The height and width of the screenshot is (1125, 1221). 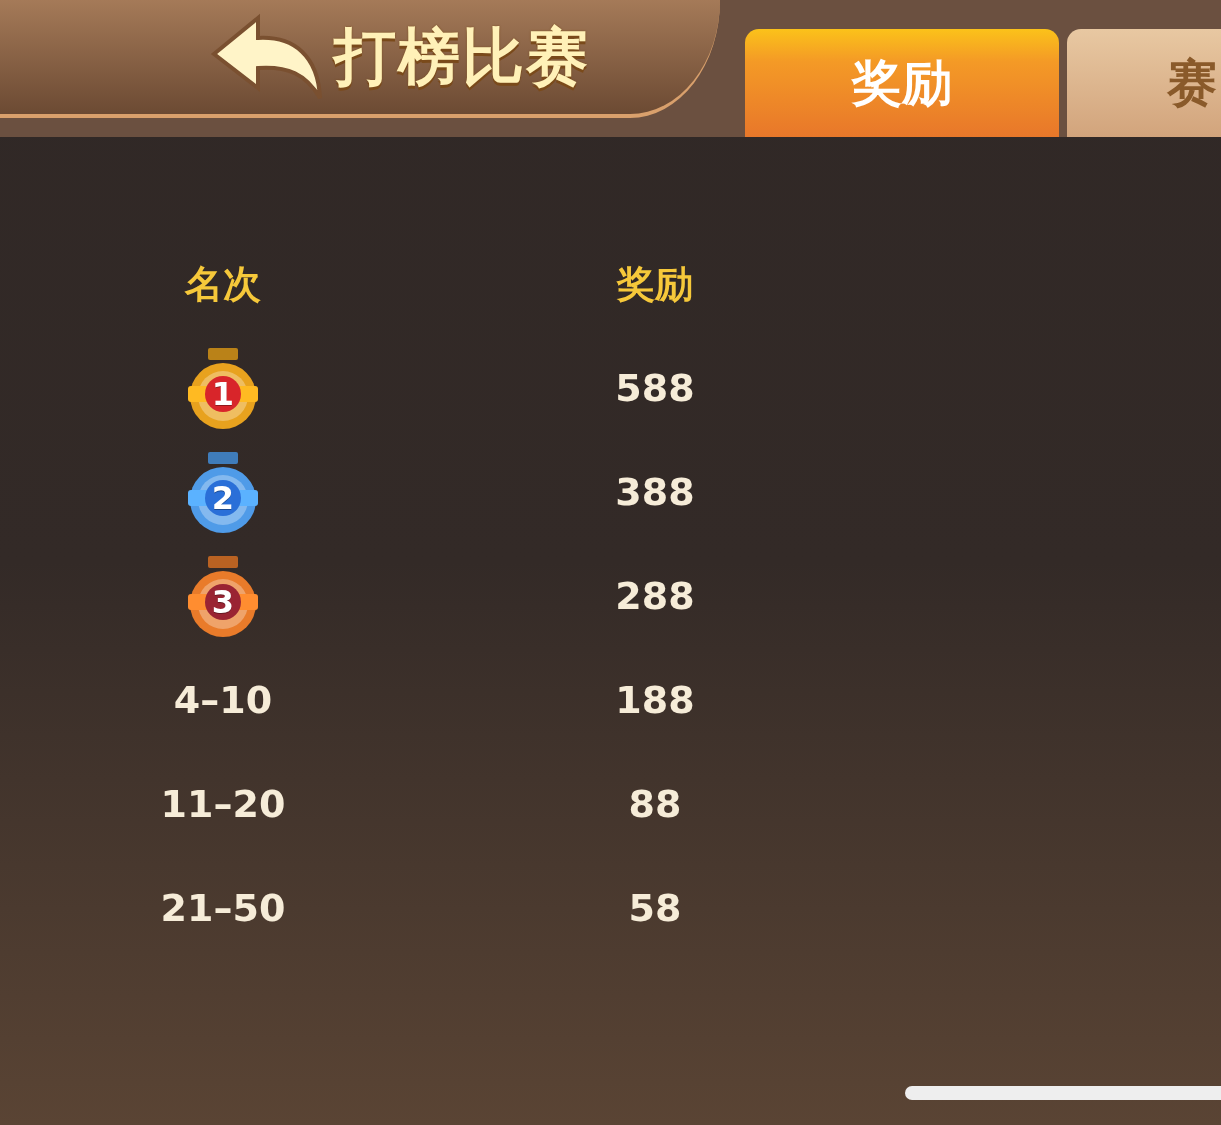 What do you see at coordinates (223, 700) in the screenshot?
I see `rank-cell: 4–10` at bounding box center [223, 700].